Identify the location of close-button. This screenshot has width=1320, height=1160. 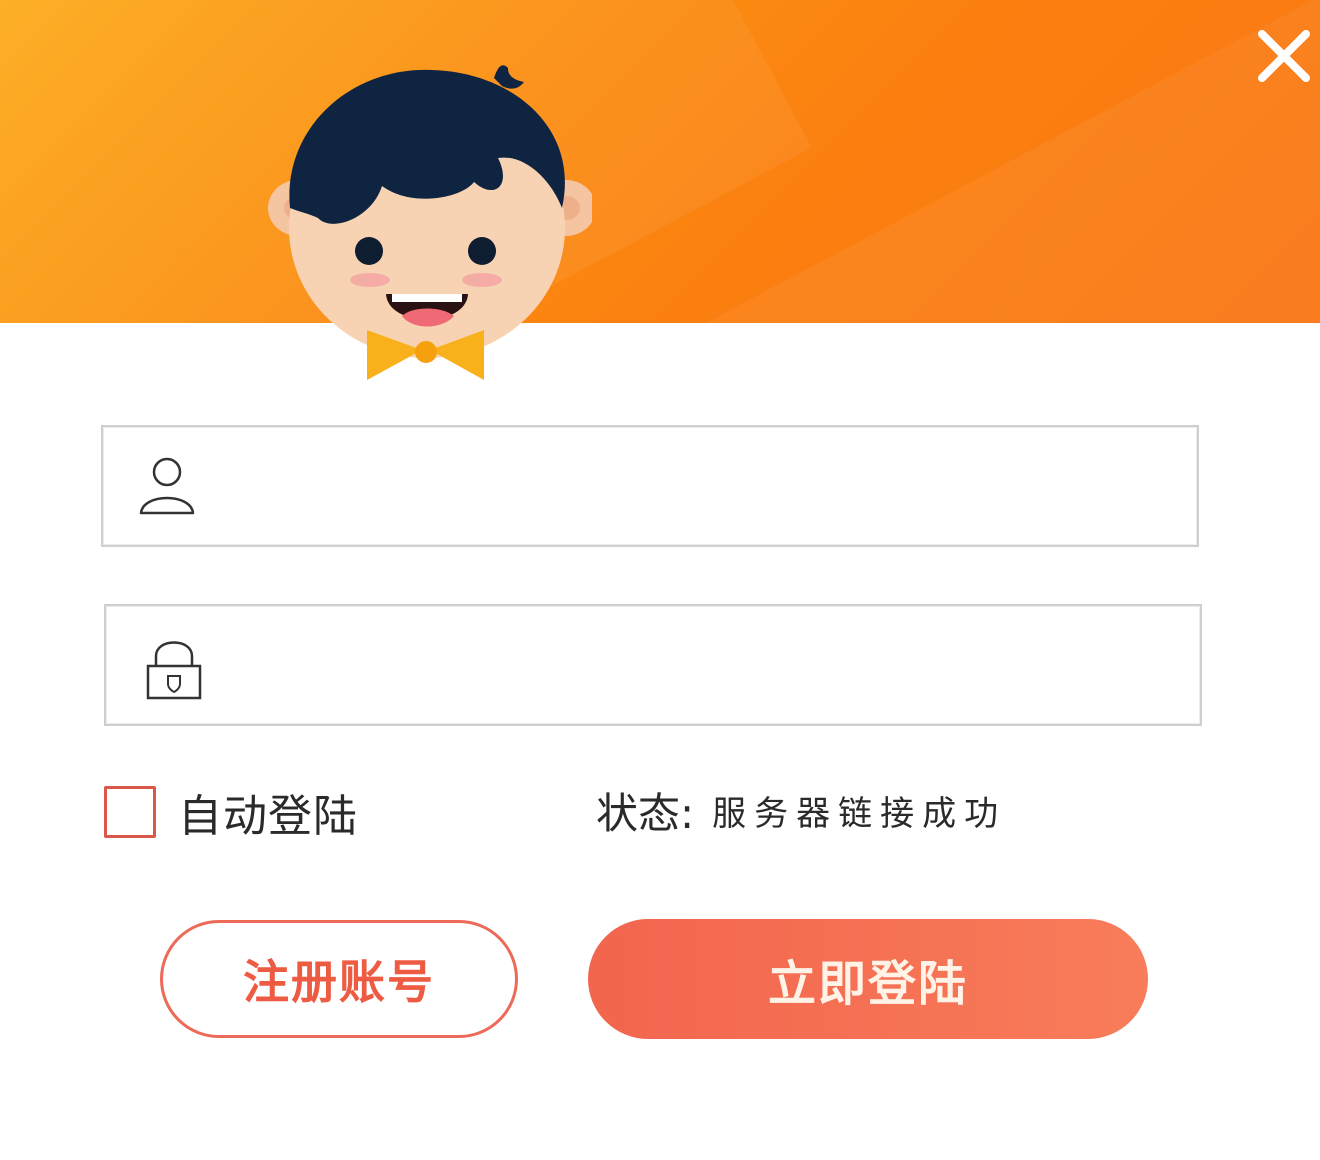
(1284, 56).